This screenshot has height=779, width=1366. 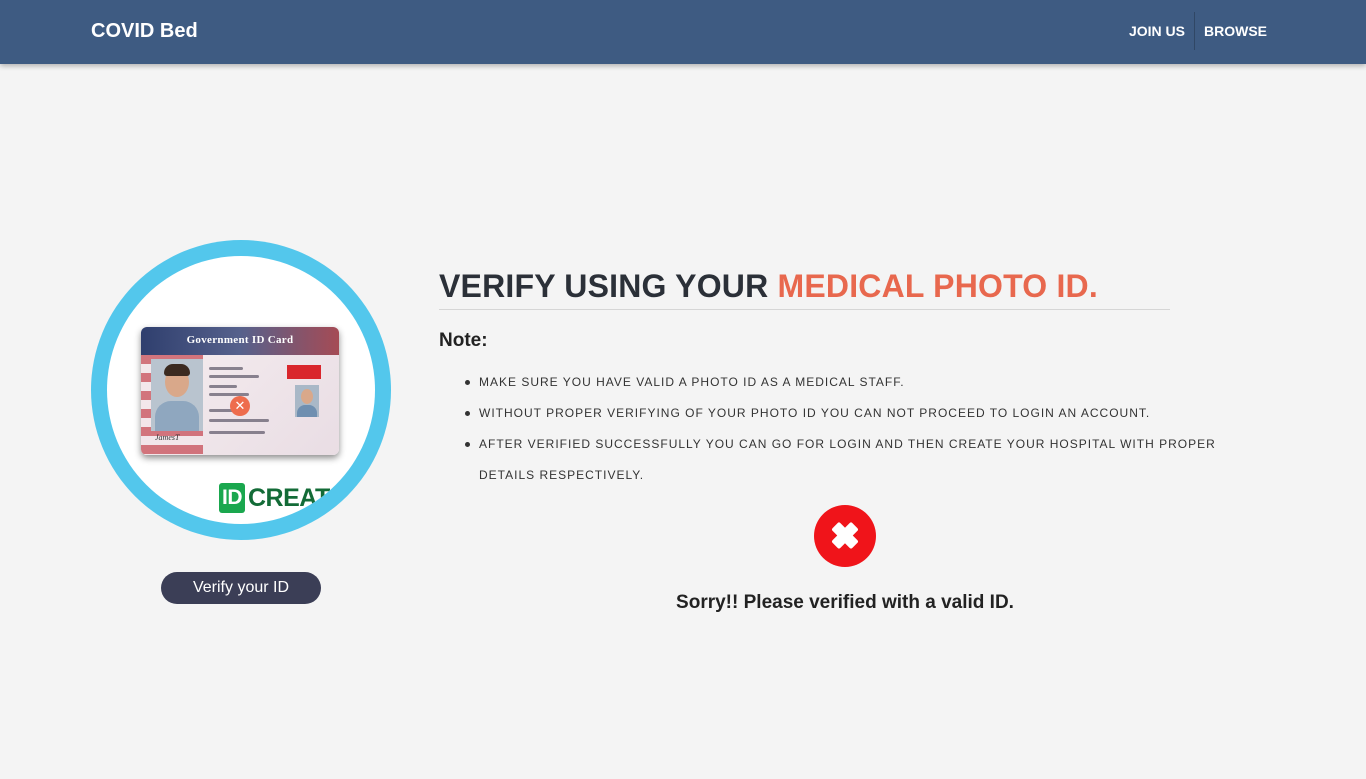 What do you see at coordinates (177, 395) in the screenshot?
I see `id-card-portrait` at bounding box center [177, 395].